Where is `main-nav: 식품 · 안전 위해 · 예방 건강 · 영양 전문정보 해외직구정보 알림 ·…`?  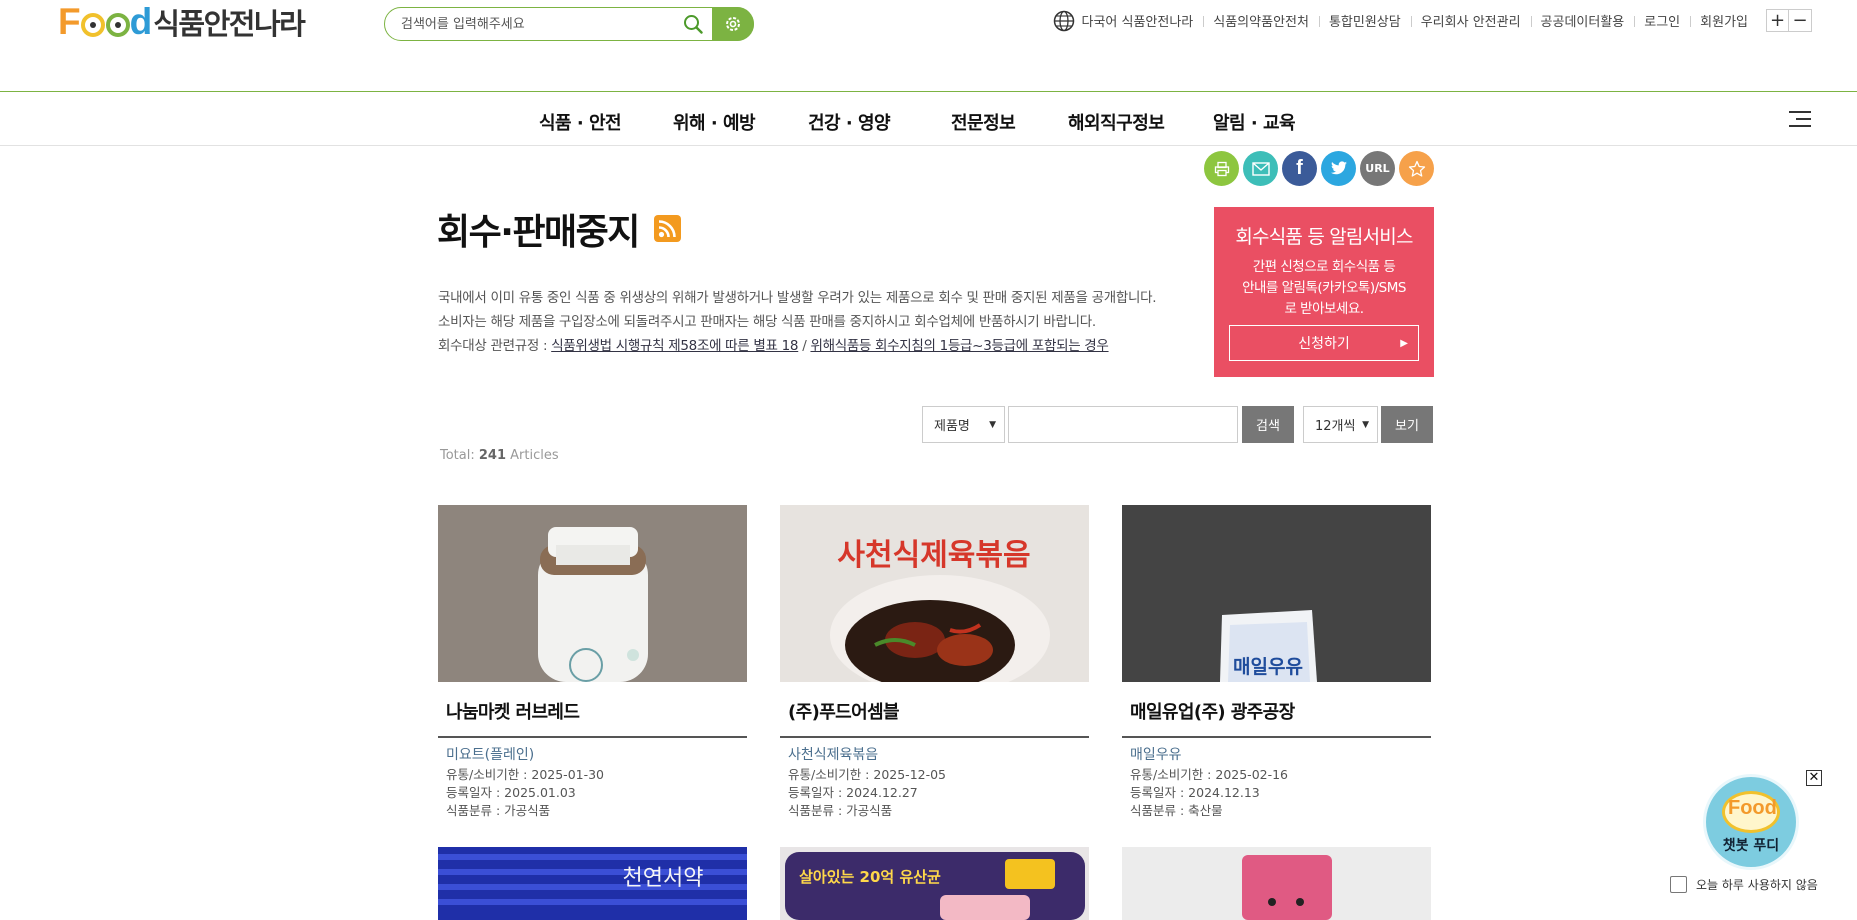
main-nav: 식품 · 안전 위해 · 예방 건강 · 영양 전문정보 해외직구정보 알림 ·… is located at coordinates (928, 119).